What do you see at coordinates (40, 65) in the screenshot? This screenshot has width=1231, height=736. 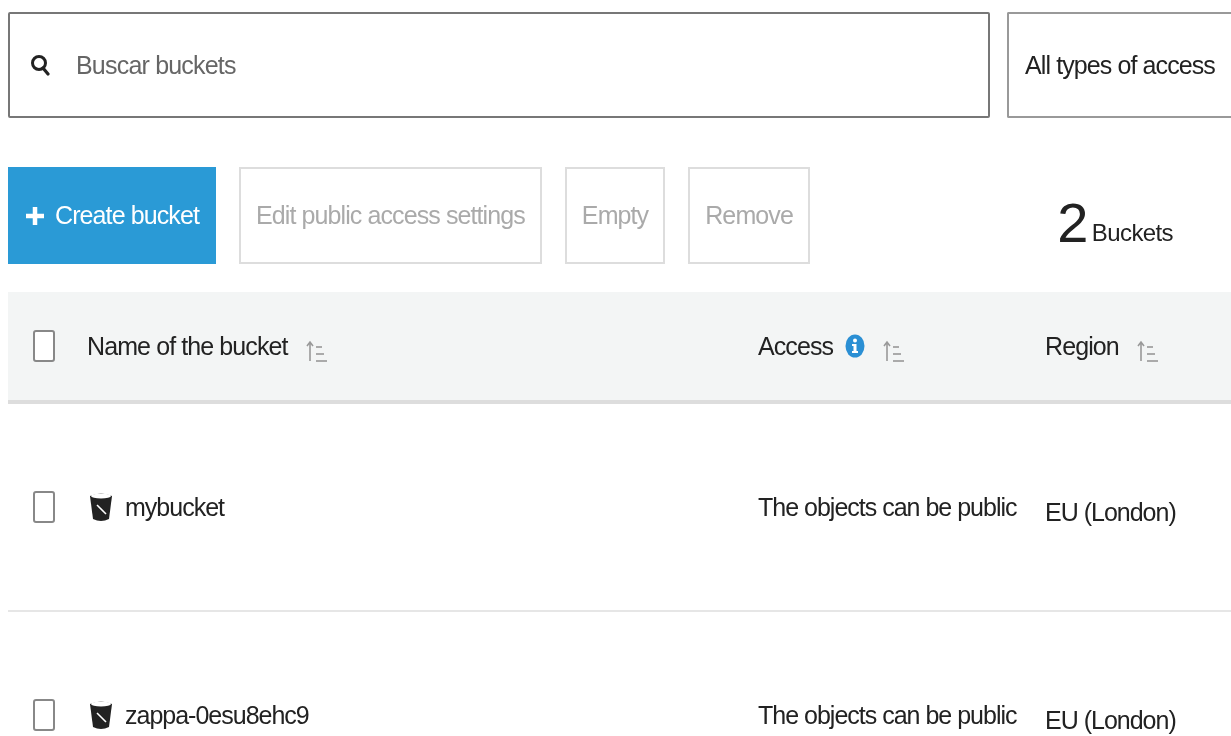 I see `search-icon` at bounding box center [40, 65].